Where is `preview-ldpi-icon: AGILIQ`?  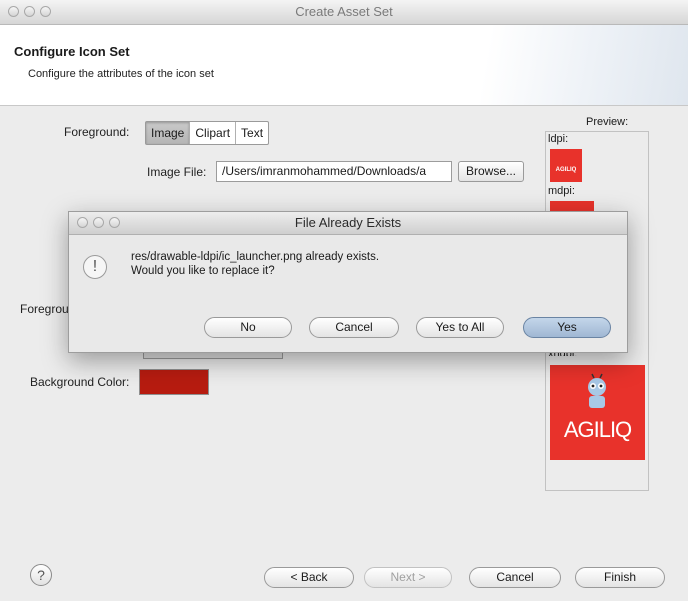
preview-ldpi-icon: AGILIQ is located at coordinates (566, 165).